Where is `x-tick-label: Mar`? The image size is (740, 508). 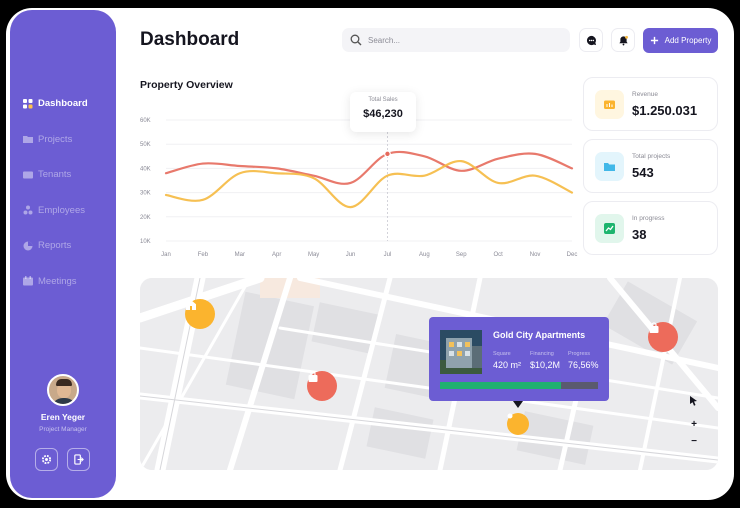
x-tick-label: Mar is located at coordinates (240, 255).